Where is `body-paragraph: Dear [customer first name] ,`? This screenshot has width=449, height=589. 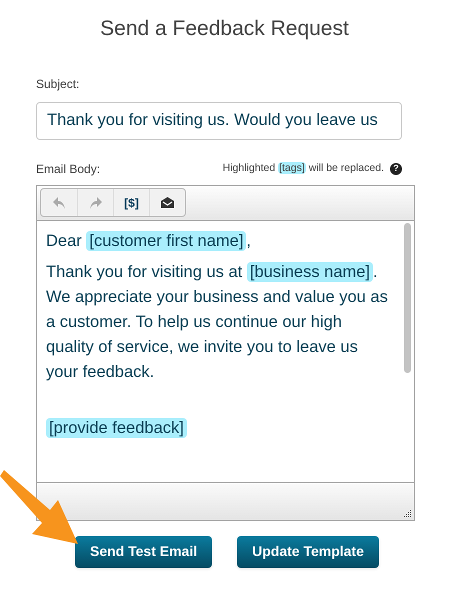 body-paragraph: Dear [customer first name] , is located at coordinates (149, 241).